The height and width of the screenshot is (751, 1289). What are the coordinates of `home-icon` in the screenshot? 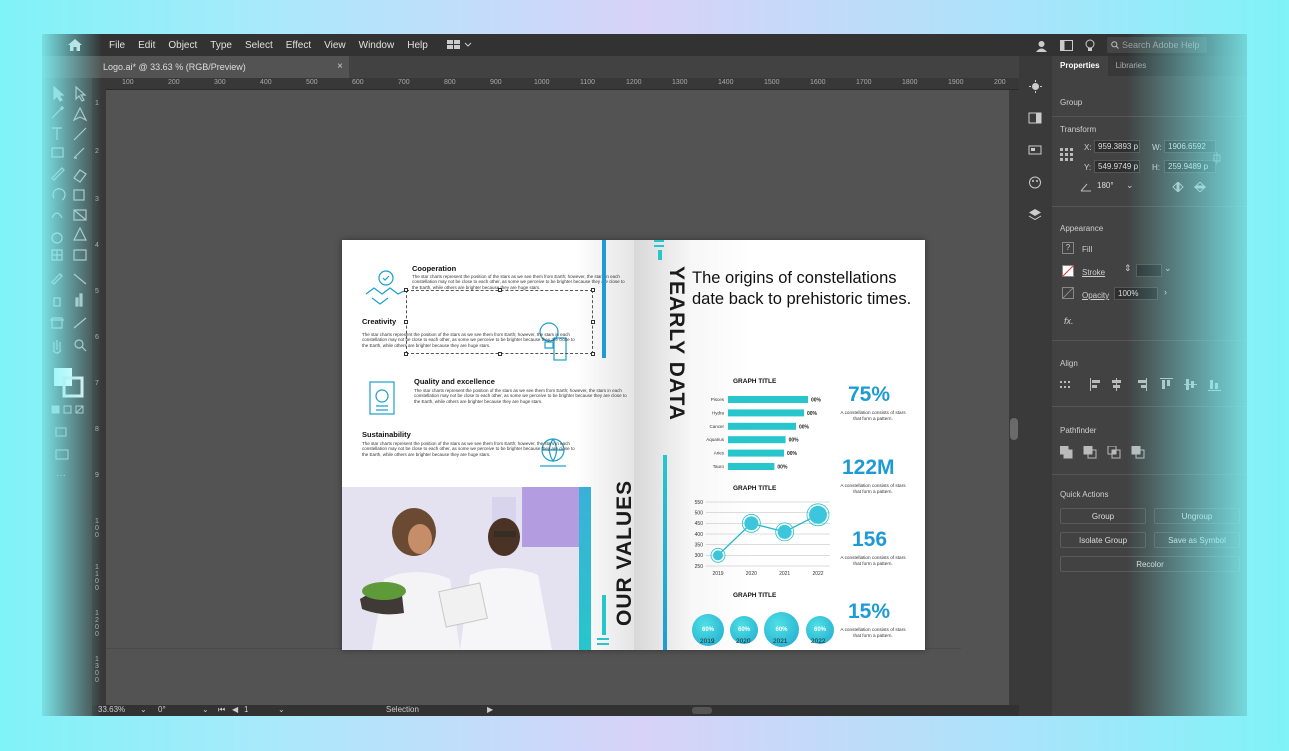 It's located at (75, 45).